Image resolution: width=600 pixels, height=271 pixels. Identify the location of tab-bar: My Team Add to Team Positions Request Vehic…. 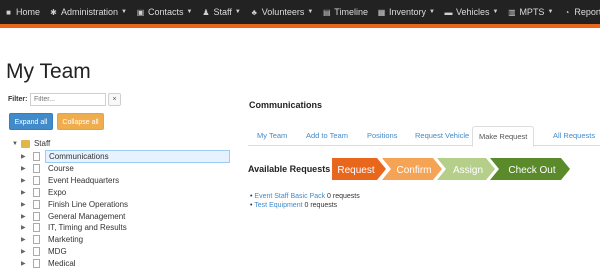
(424, 136).